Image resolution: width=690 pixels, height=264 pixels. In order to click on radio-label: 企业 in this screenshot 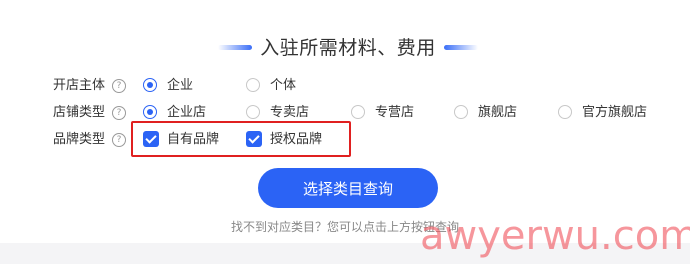, I will do `click(180, 85)`.